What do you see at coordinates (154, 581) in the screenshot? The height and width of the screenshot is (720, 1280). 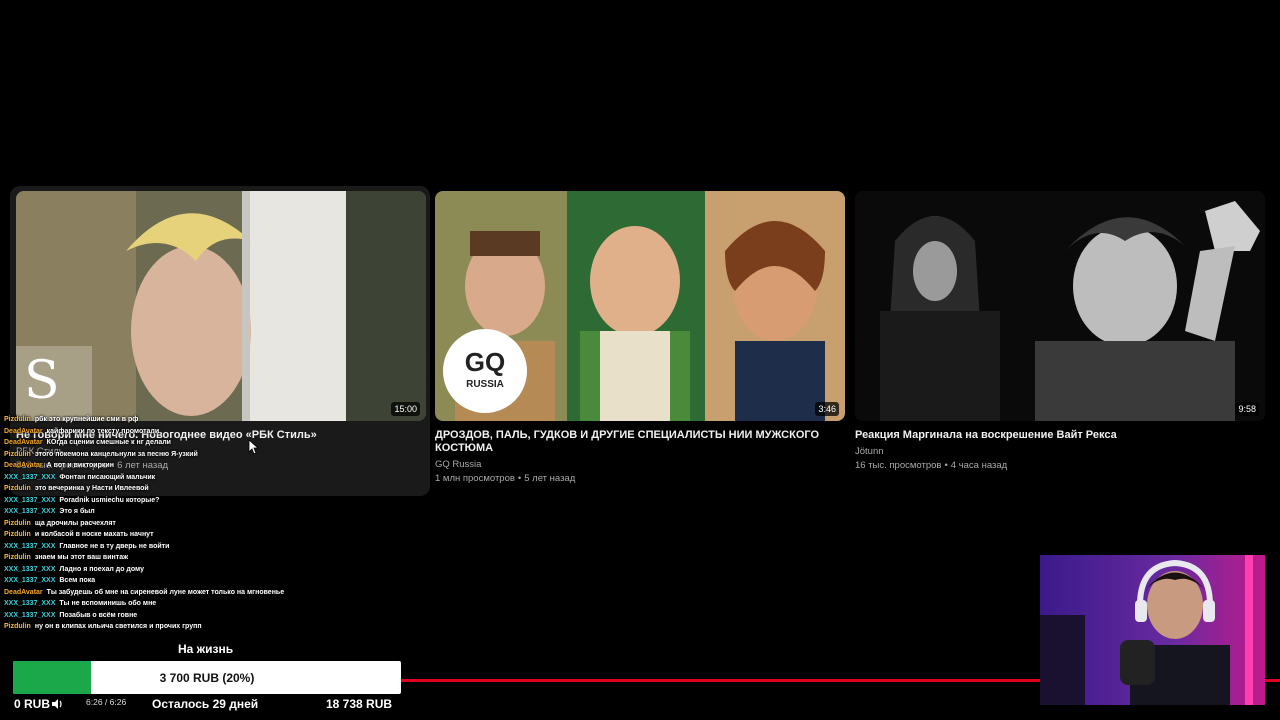 I see `chat-message: XXX_1337_XXX Всем пока` at bounding box center [154, 581].